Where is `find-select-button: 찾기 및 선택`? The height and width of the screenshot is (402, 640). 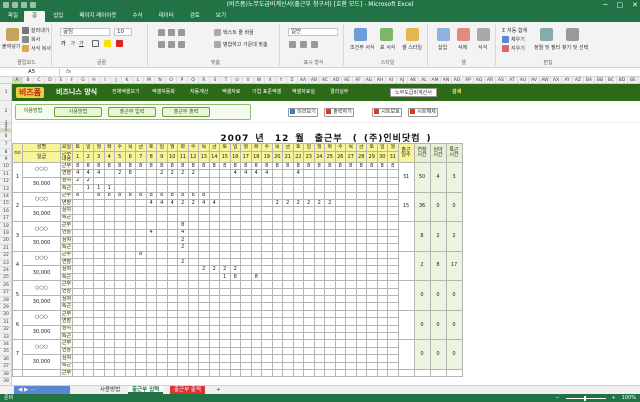 find-select-button: 찾기 및 선택 is located at coordinates (575, 47).